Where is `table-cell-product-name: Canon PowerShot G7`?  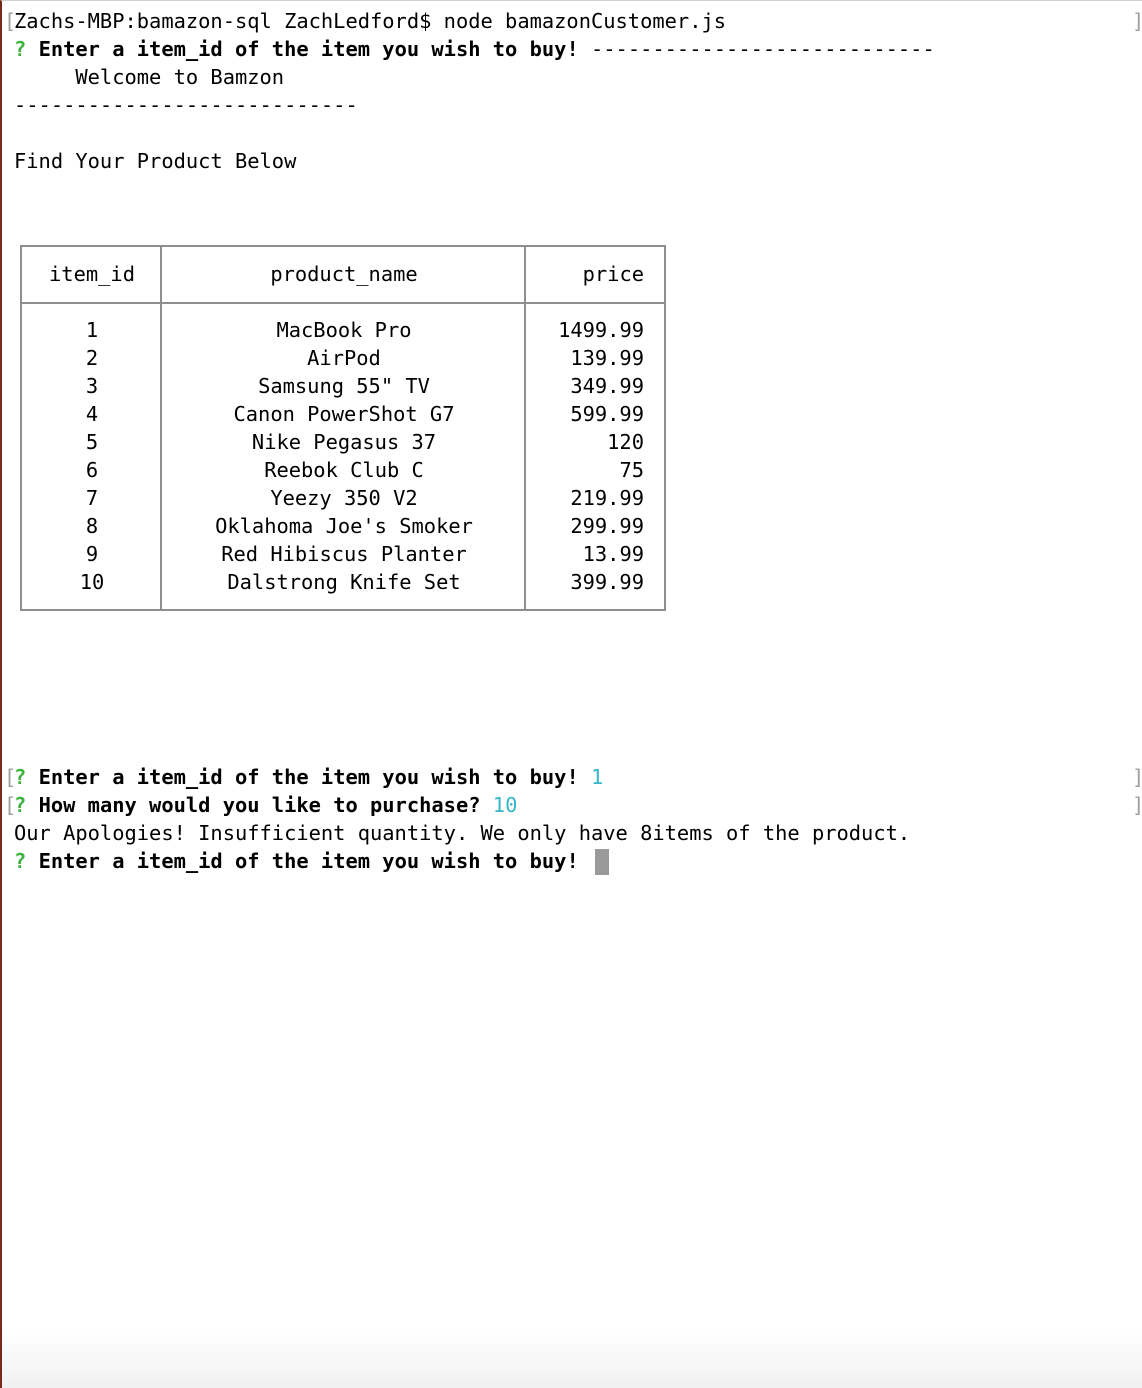
table-cell-product-name: Canon PowerShot G7 is located at coordinates (344, 414).